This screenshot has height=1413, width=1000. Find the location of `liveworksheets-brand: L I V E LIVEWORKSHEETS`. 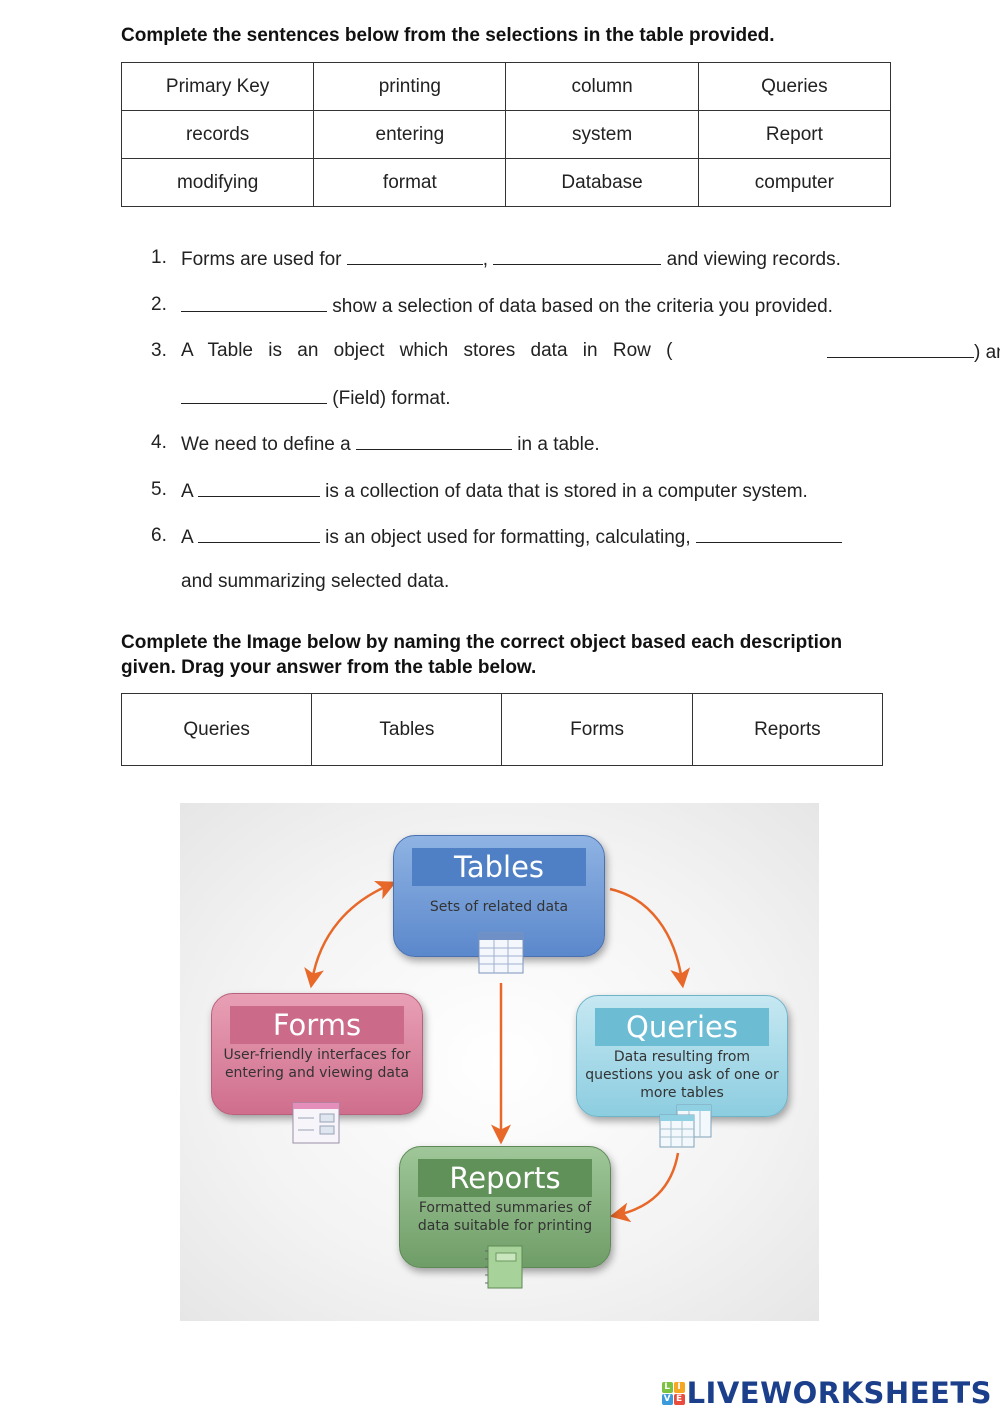

liveworksheets-brand: L I V E LIVEWORKSHEETS is located at coordinates (826, 1393).